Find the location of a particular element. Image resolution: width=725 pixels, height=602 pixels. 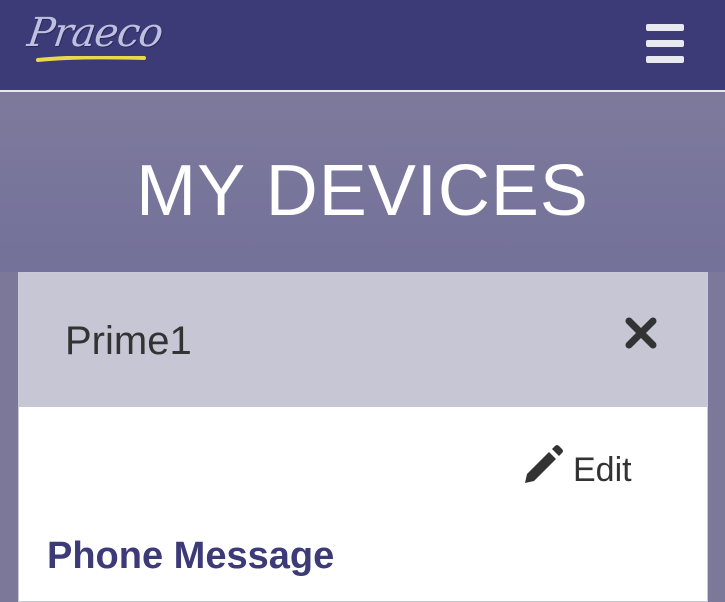

device-name: Prime1 is located at coordinates (128, 341).